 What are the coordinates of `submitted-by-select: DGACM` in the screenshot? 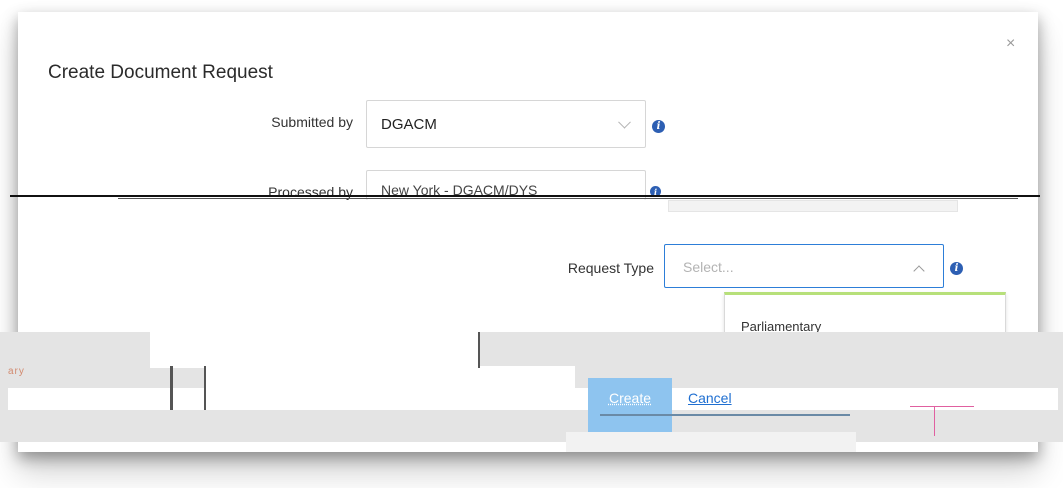 It's located at (506, 124).